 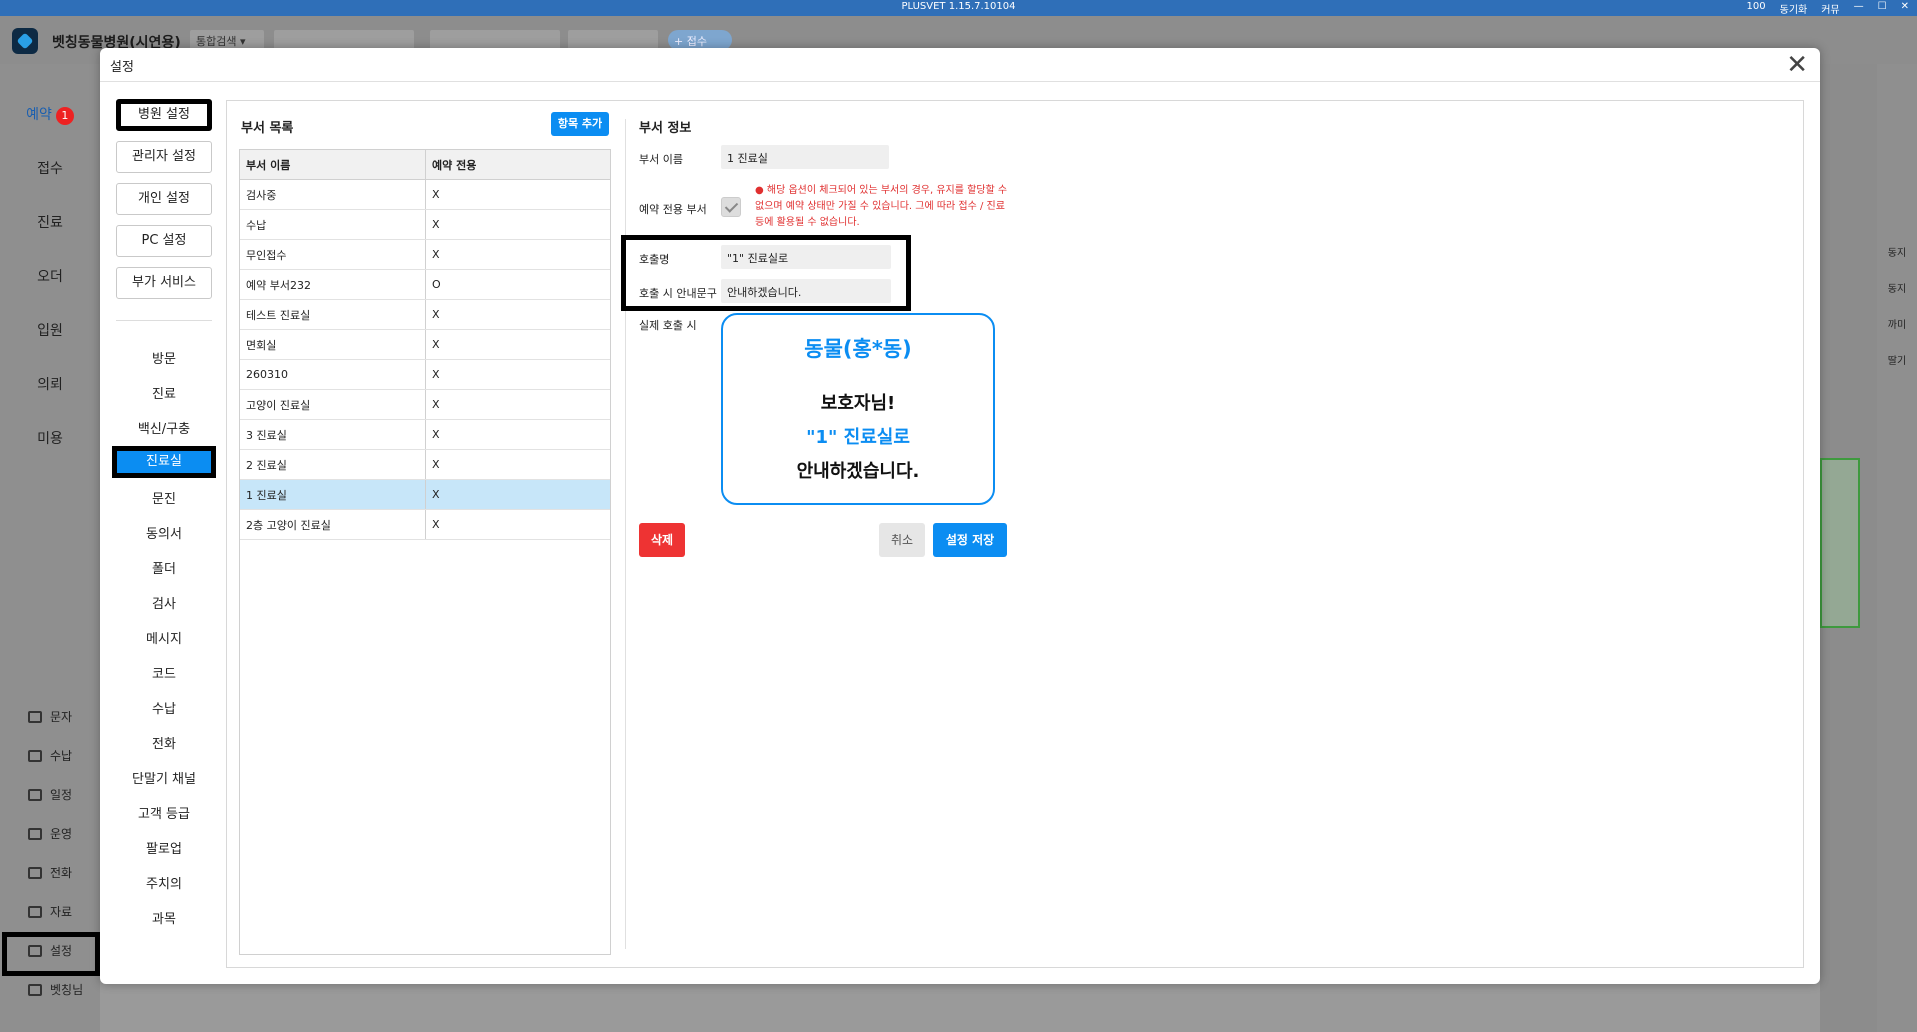 What do you see at coordinates (35, 911) in the screenshot?
I see `document-icon` at bounding box center [35, 911].